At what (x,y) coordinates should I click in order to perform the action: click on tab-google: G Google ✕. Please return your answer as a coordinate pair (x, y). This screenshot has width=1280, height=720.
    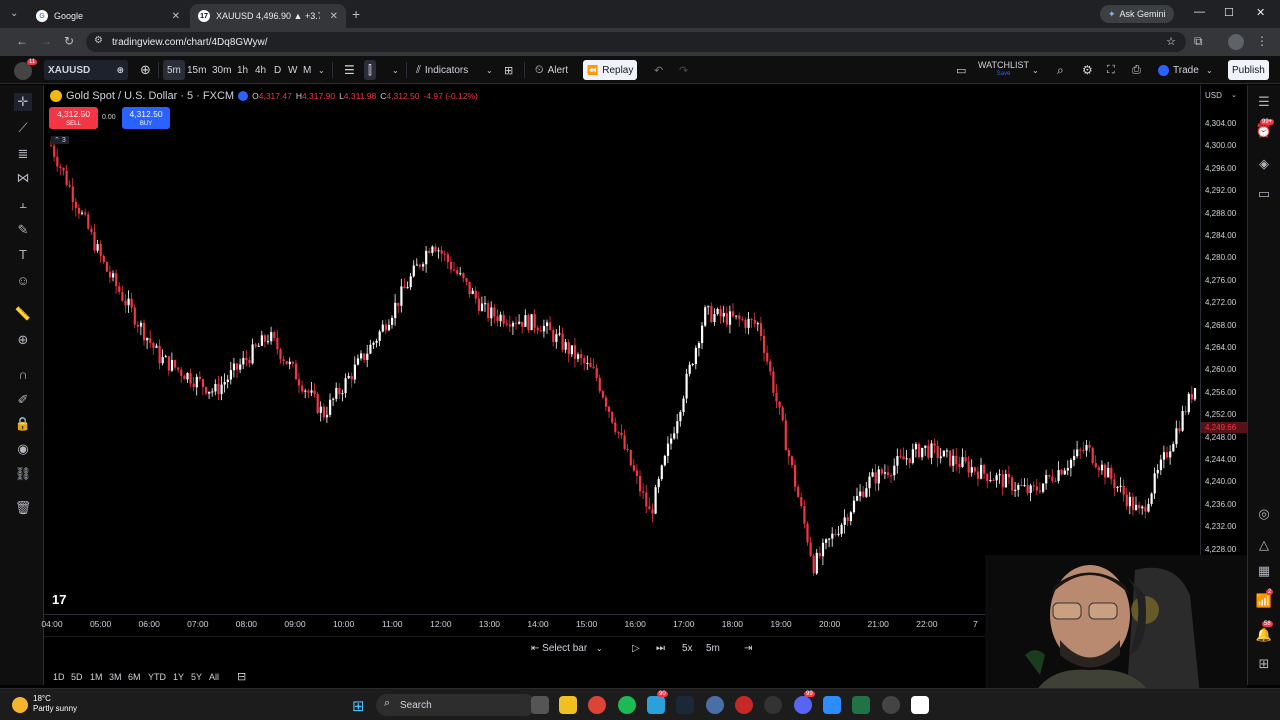
    Looking at the image, I should click on (108, 16).